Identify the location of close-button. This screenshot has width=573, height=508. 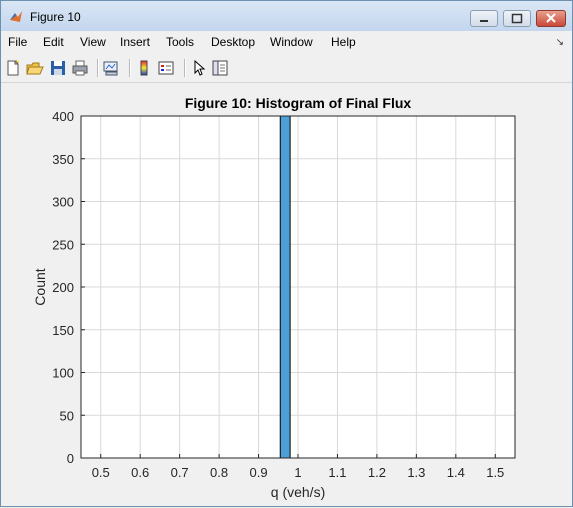
(551, 18).